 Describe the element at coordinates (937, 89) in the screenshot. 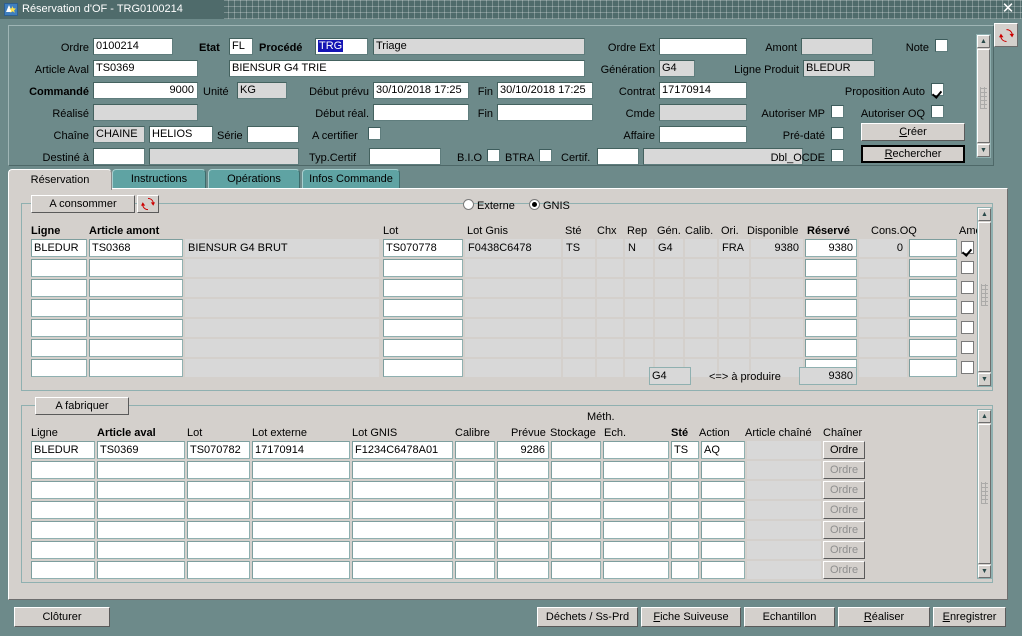

I see `proposition-auto-checkbox` at that location.